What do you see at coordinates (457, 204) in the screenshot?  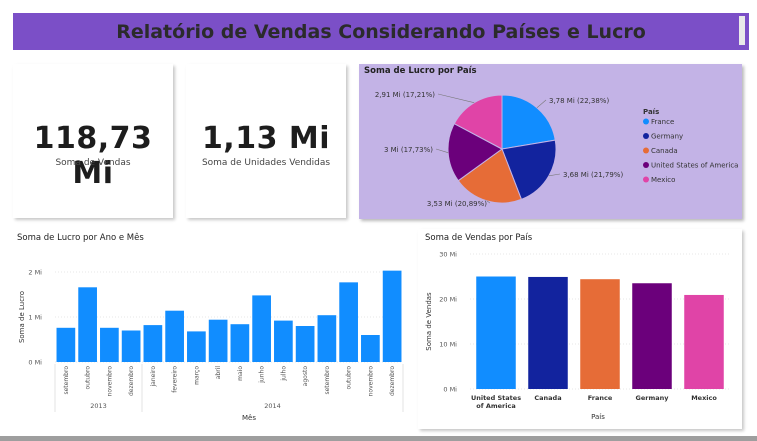 I see `pie-data-label: 3,53 Mi (20,89%)` at bounding box center [457, 204].